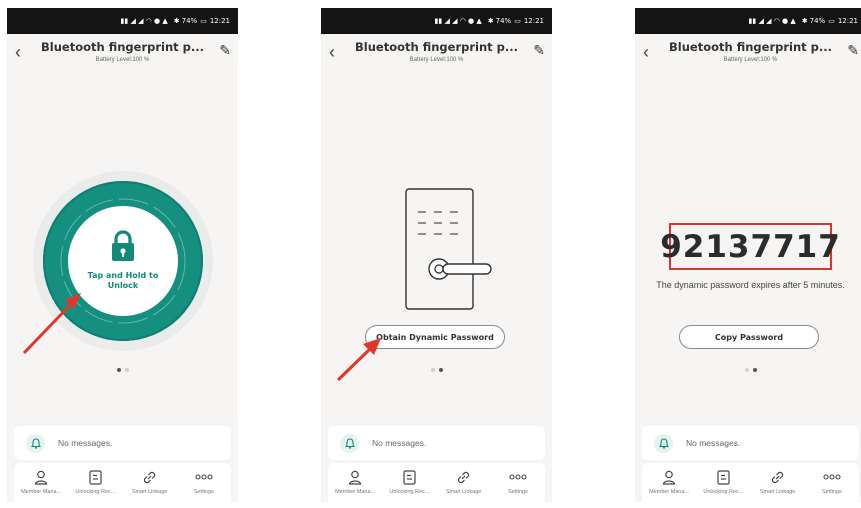  I want to click on dynamic-password-value: 92137717, so click(750, 246).